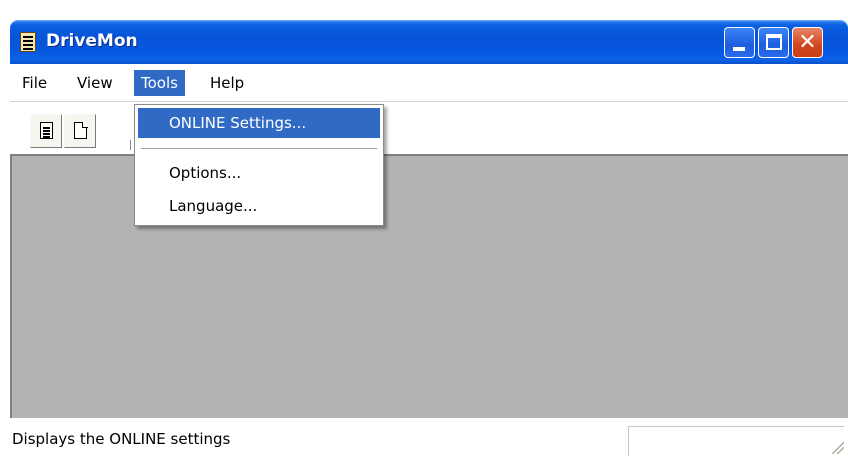 The image size is (848, 456). I want to click on app-icon, so click(28, 42).